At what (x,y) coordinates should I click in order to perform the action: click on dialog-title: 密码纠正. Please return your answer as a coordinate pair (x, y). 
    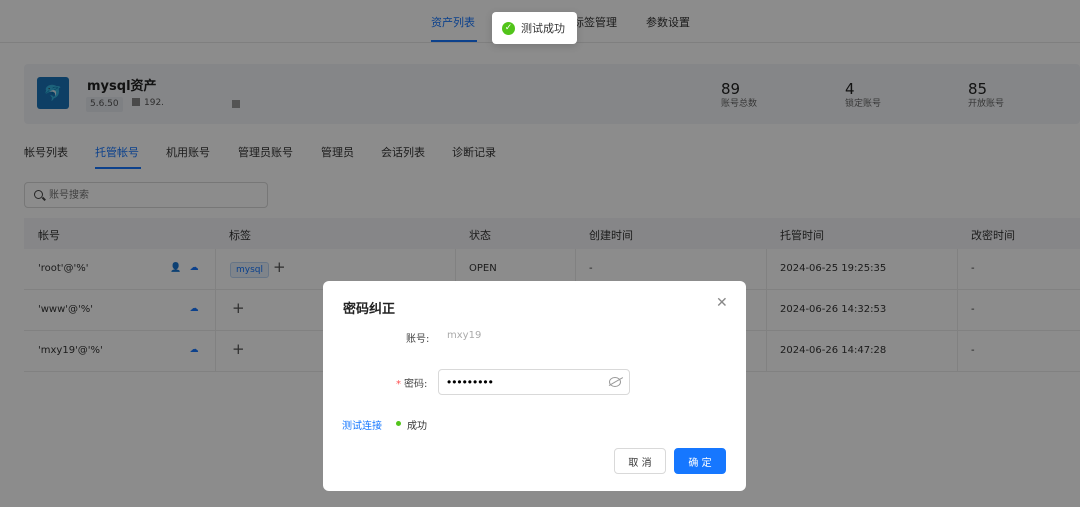
    Looking at the image, I should click on (369, 309).